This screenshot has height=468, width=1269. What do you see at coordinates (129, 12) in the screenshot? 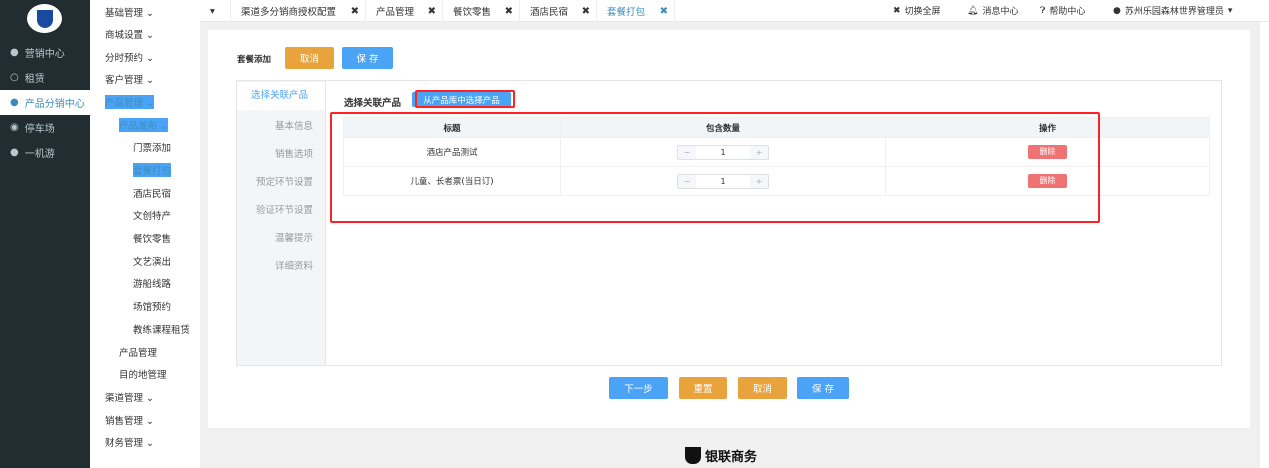
I see `menu-basic: 基础管理 ⌄` at bounding box center [129, 12].